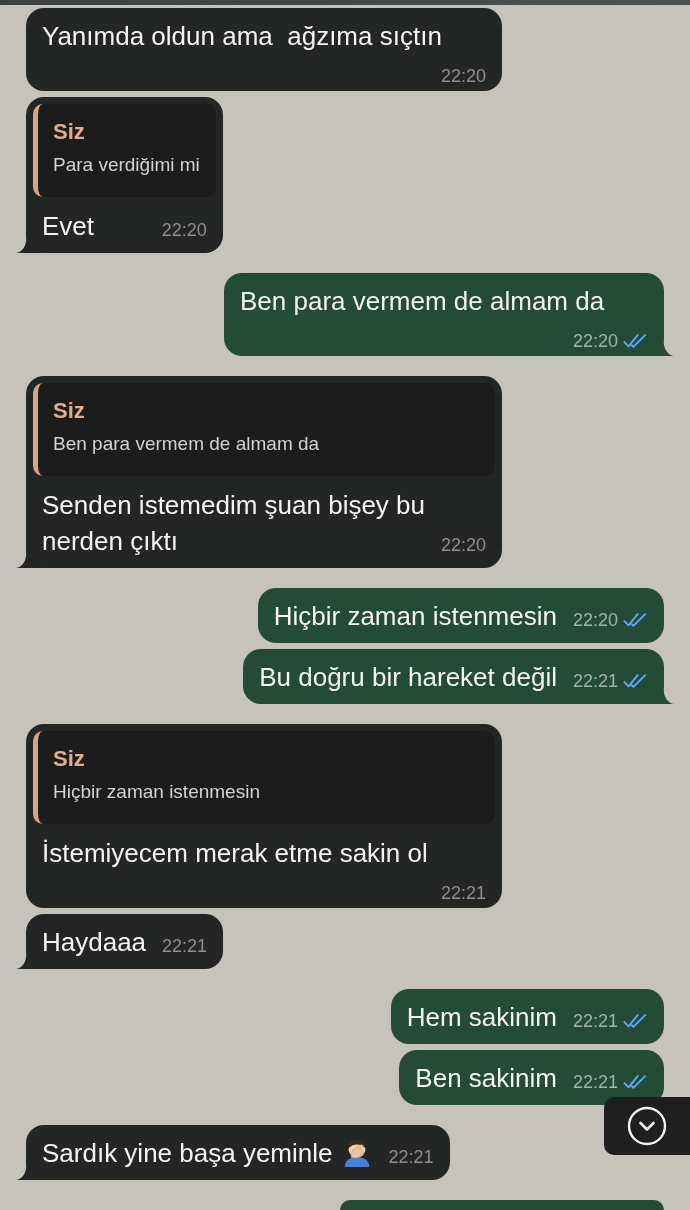  What do you see at coordinates (235, 853) in the screenshot?
I see `message-text: İstemiyecem merak etme sakin ol` at bounding box center [235, 853].